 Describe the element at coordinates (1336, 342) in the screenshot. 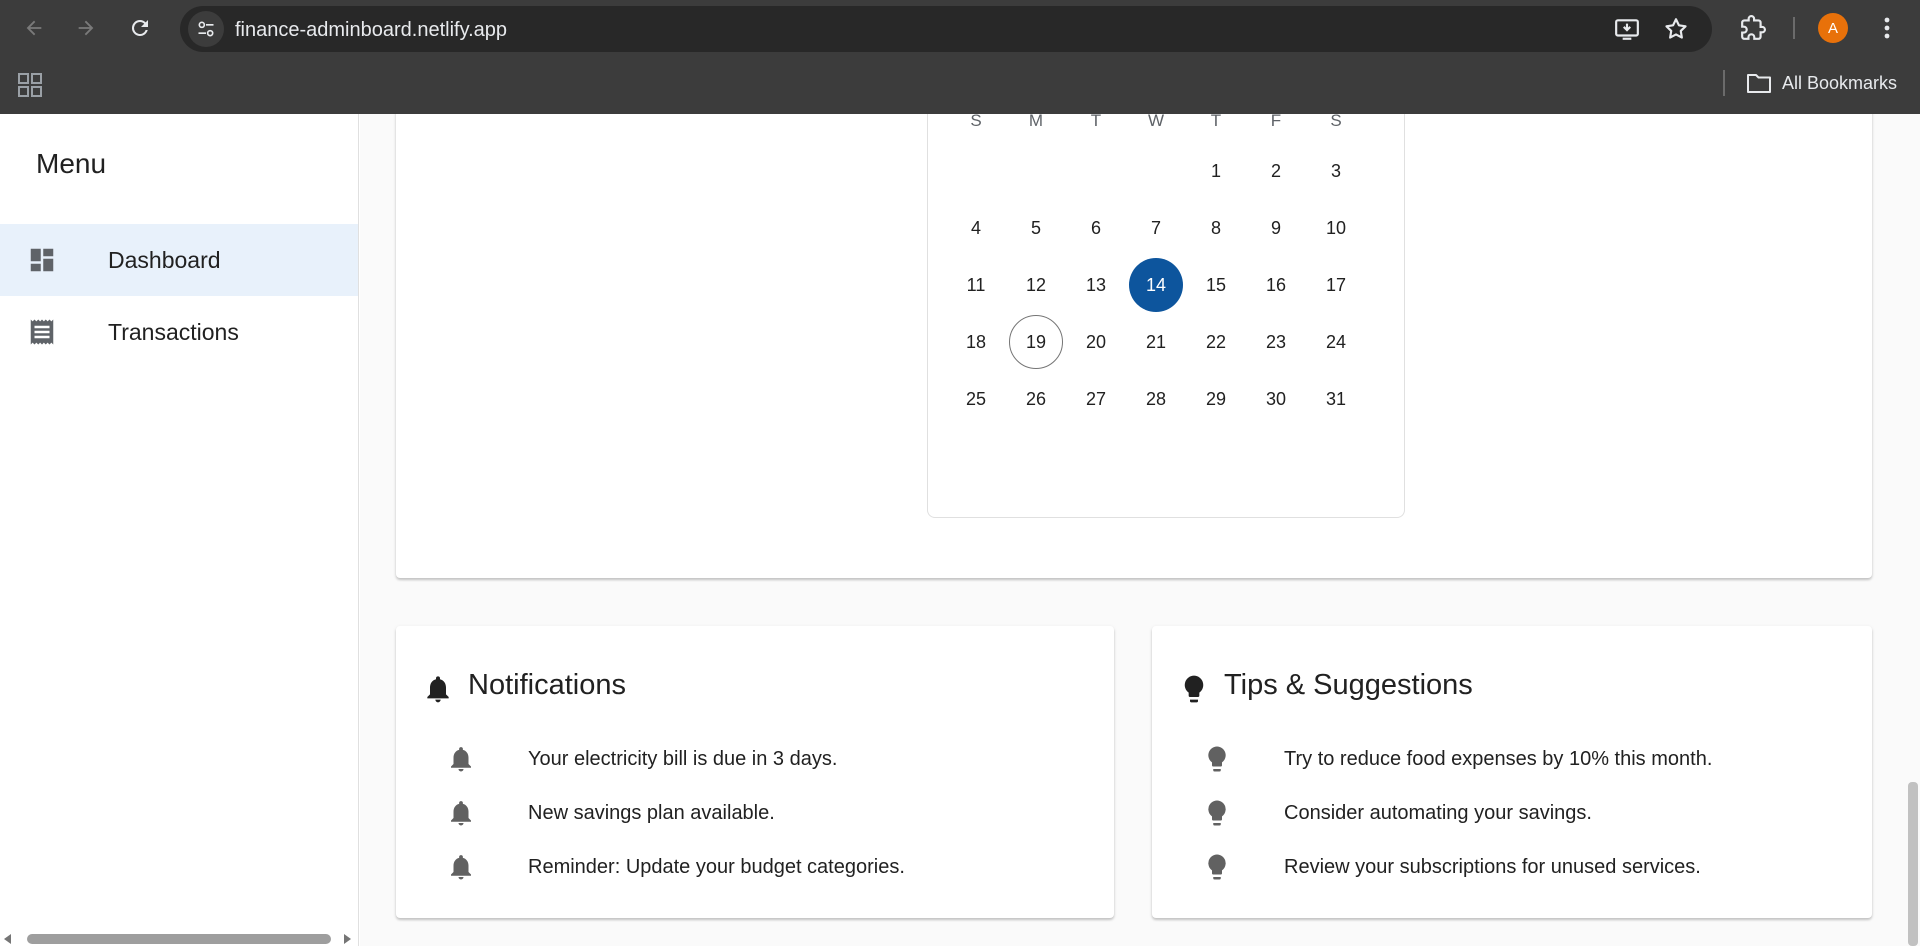

I see `calendar-day: 24` at that location.